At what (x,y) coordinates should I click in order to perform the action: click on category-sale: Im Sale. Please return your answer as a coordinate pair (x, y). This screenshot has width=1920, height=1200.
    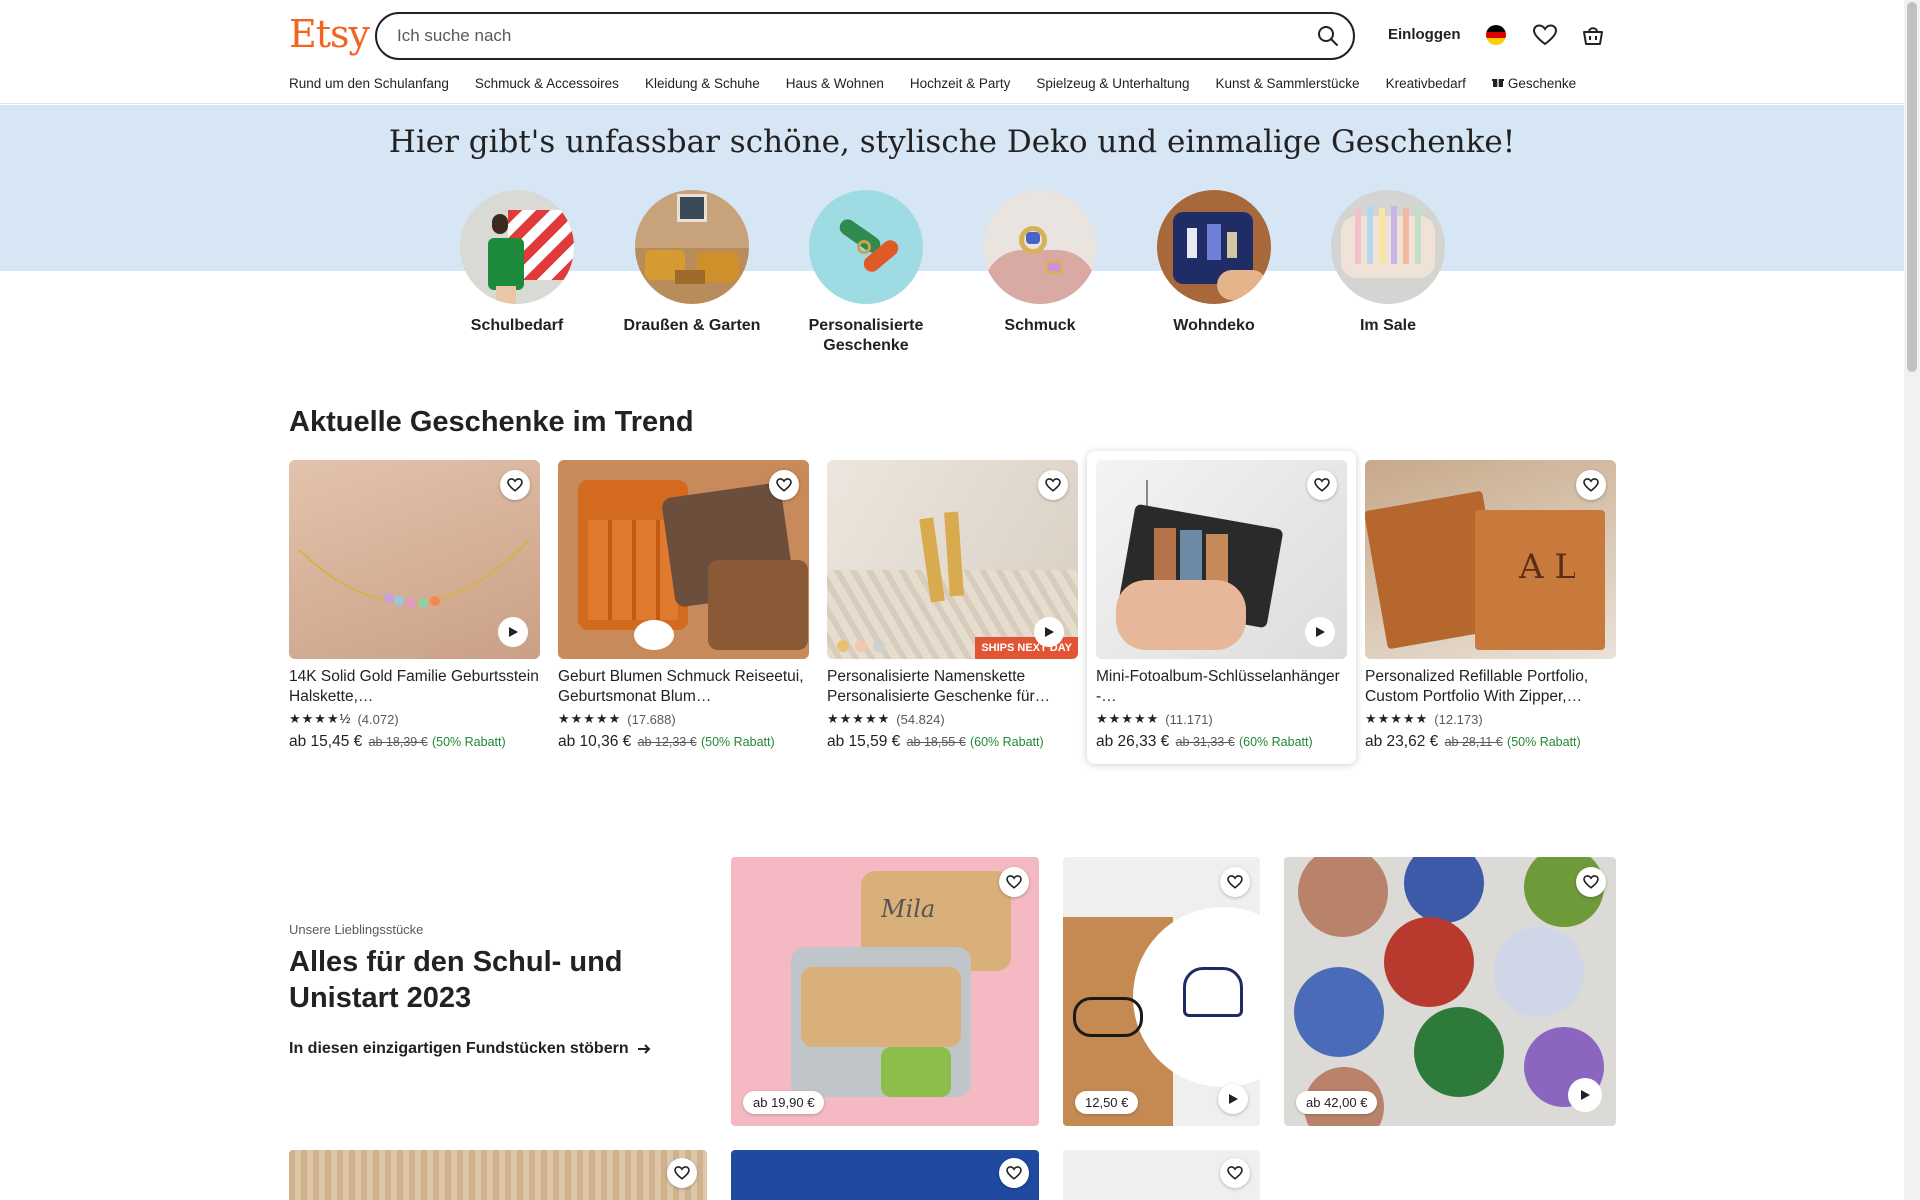
    Looking at the image, I should click on (1388, 263).